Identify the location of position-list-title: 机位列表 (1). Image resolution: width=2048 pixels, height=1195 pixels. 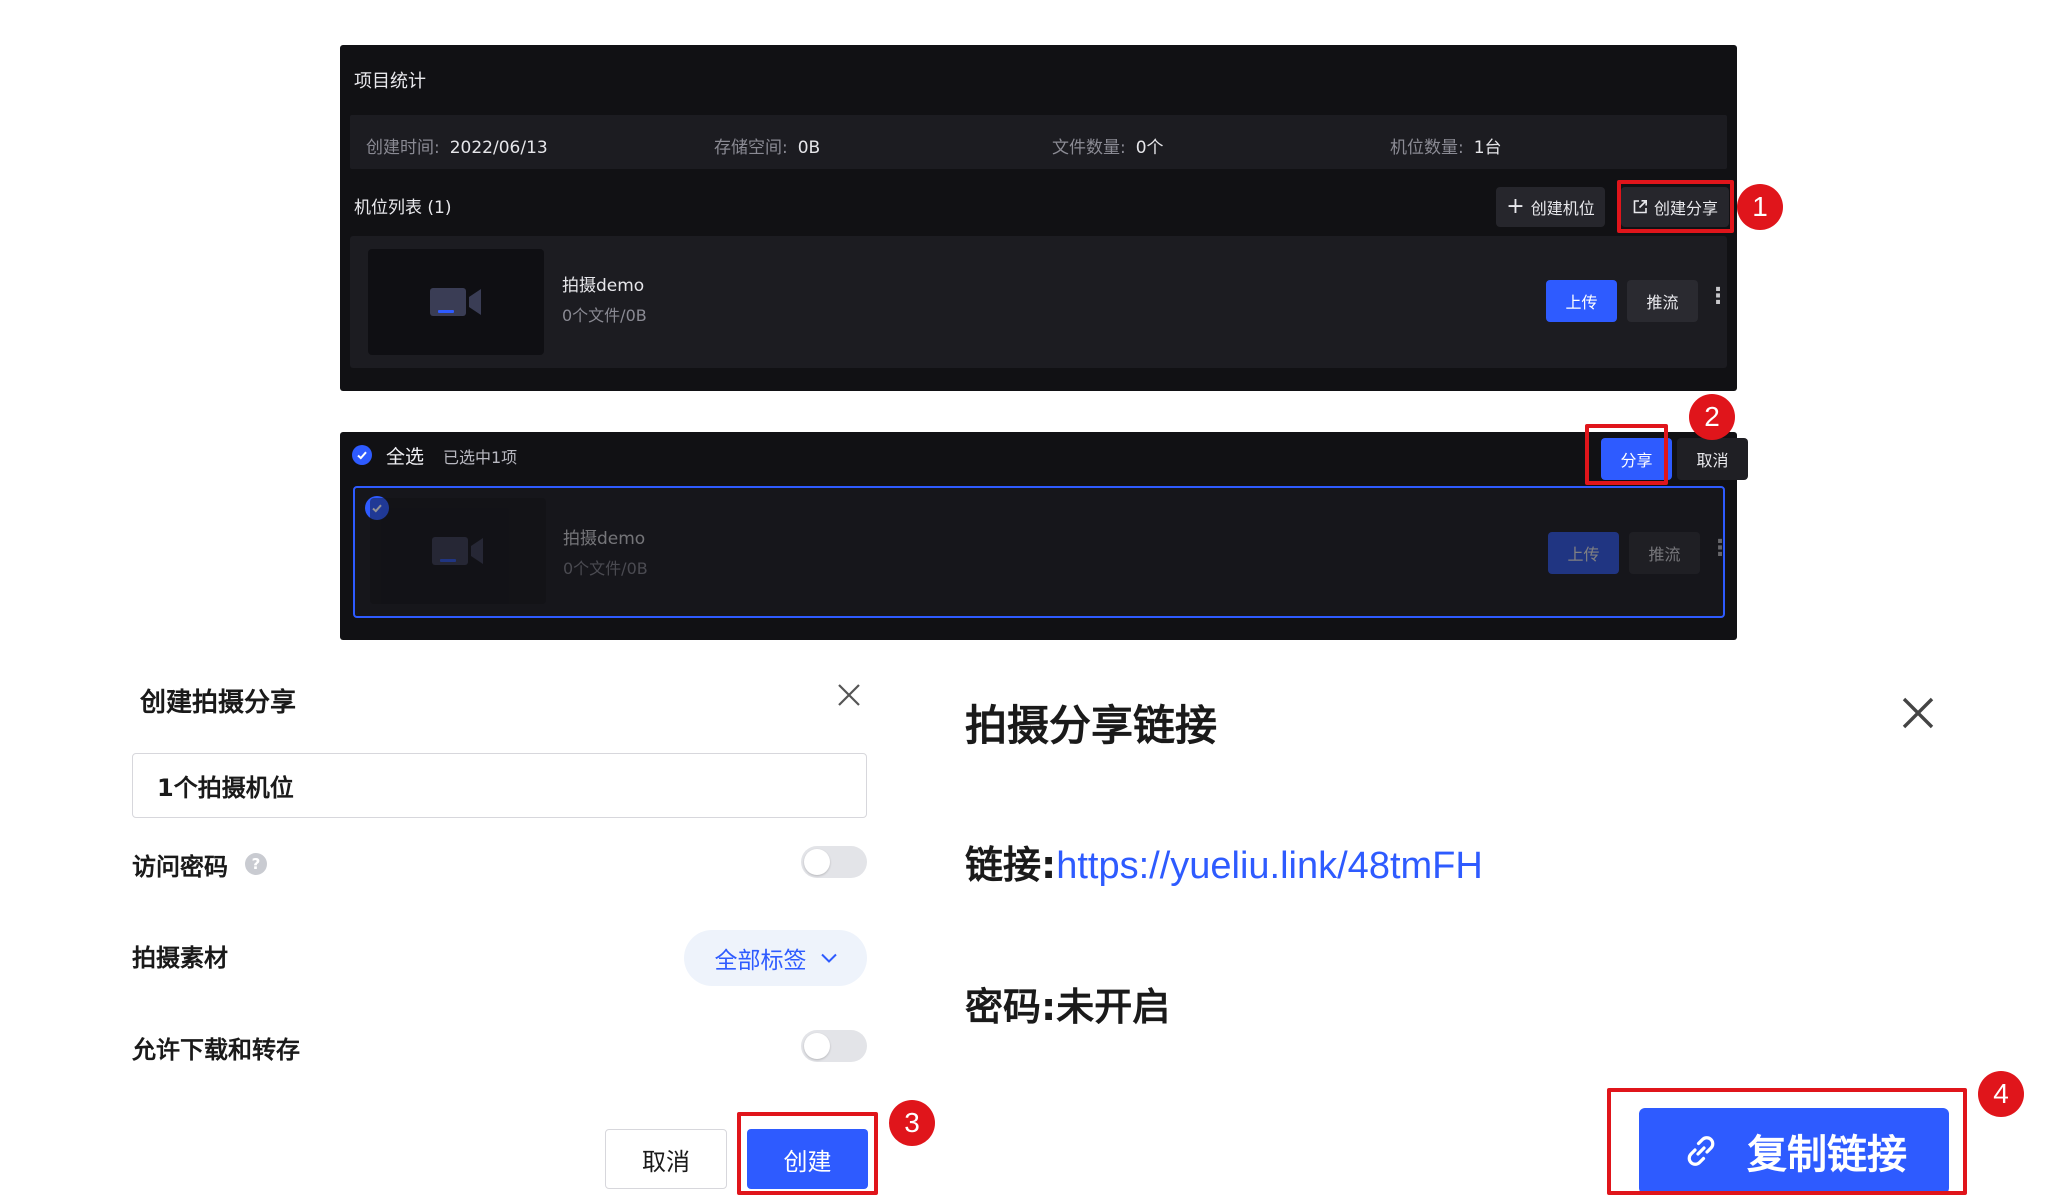
(403, 208).